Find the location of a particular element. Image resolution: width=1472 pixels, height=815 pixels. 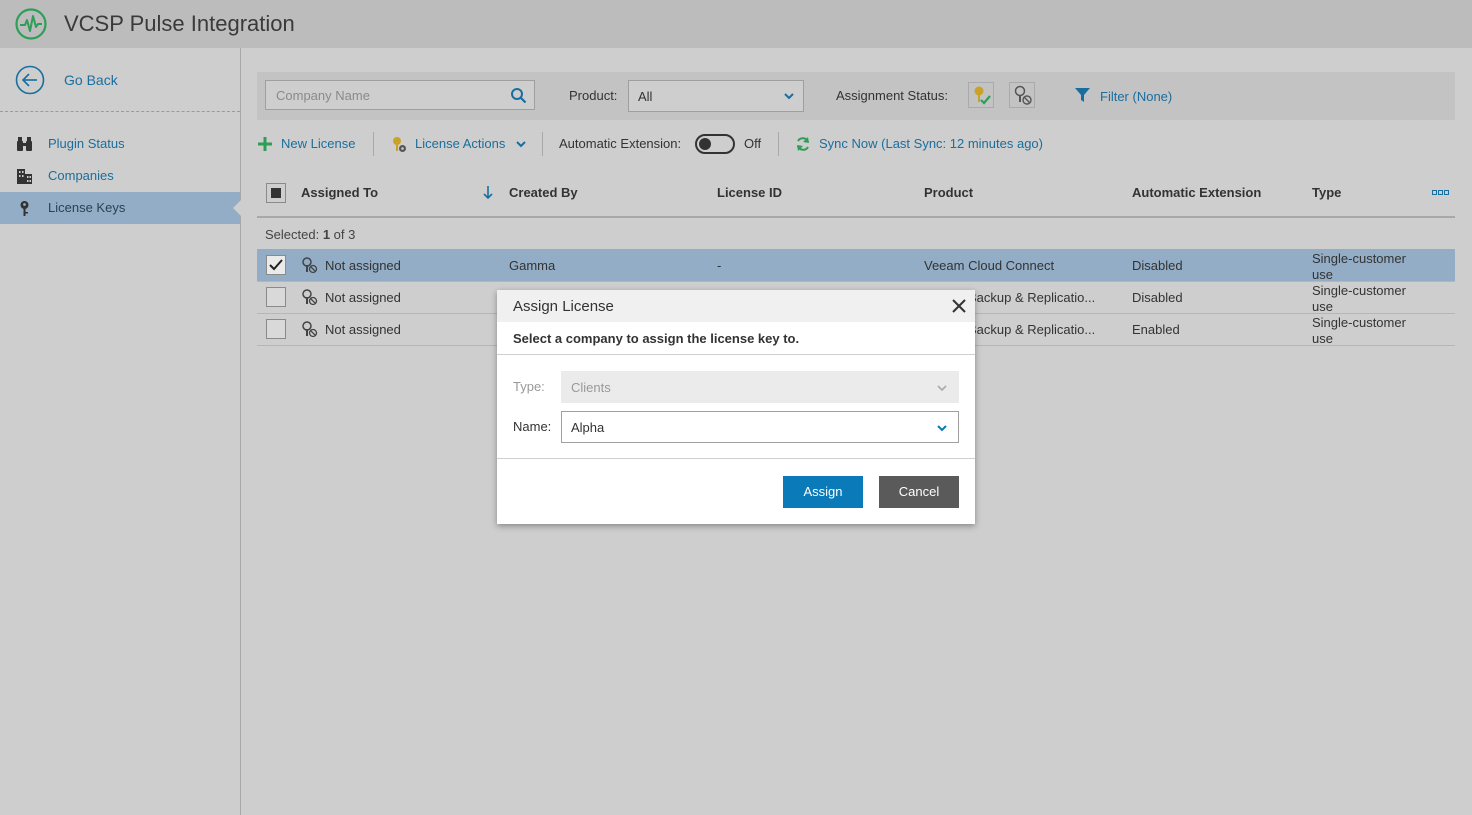

column-options-icon is located at coordinates (1441, 193).